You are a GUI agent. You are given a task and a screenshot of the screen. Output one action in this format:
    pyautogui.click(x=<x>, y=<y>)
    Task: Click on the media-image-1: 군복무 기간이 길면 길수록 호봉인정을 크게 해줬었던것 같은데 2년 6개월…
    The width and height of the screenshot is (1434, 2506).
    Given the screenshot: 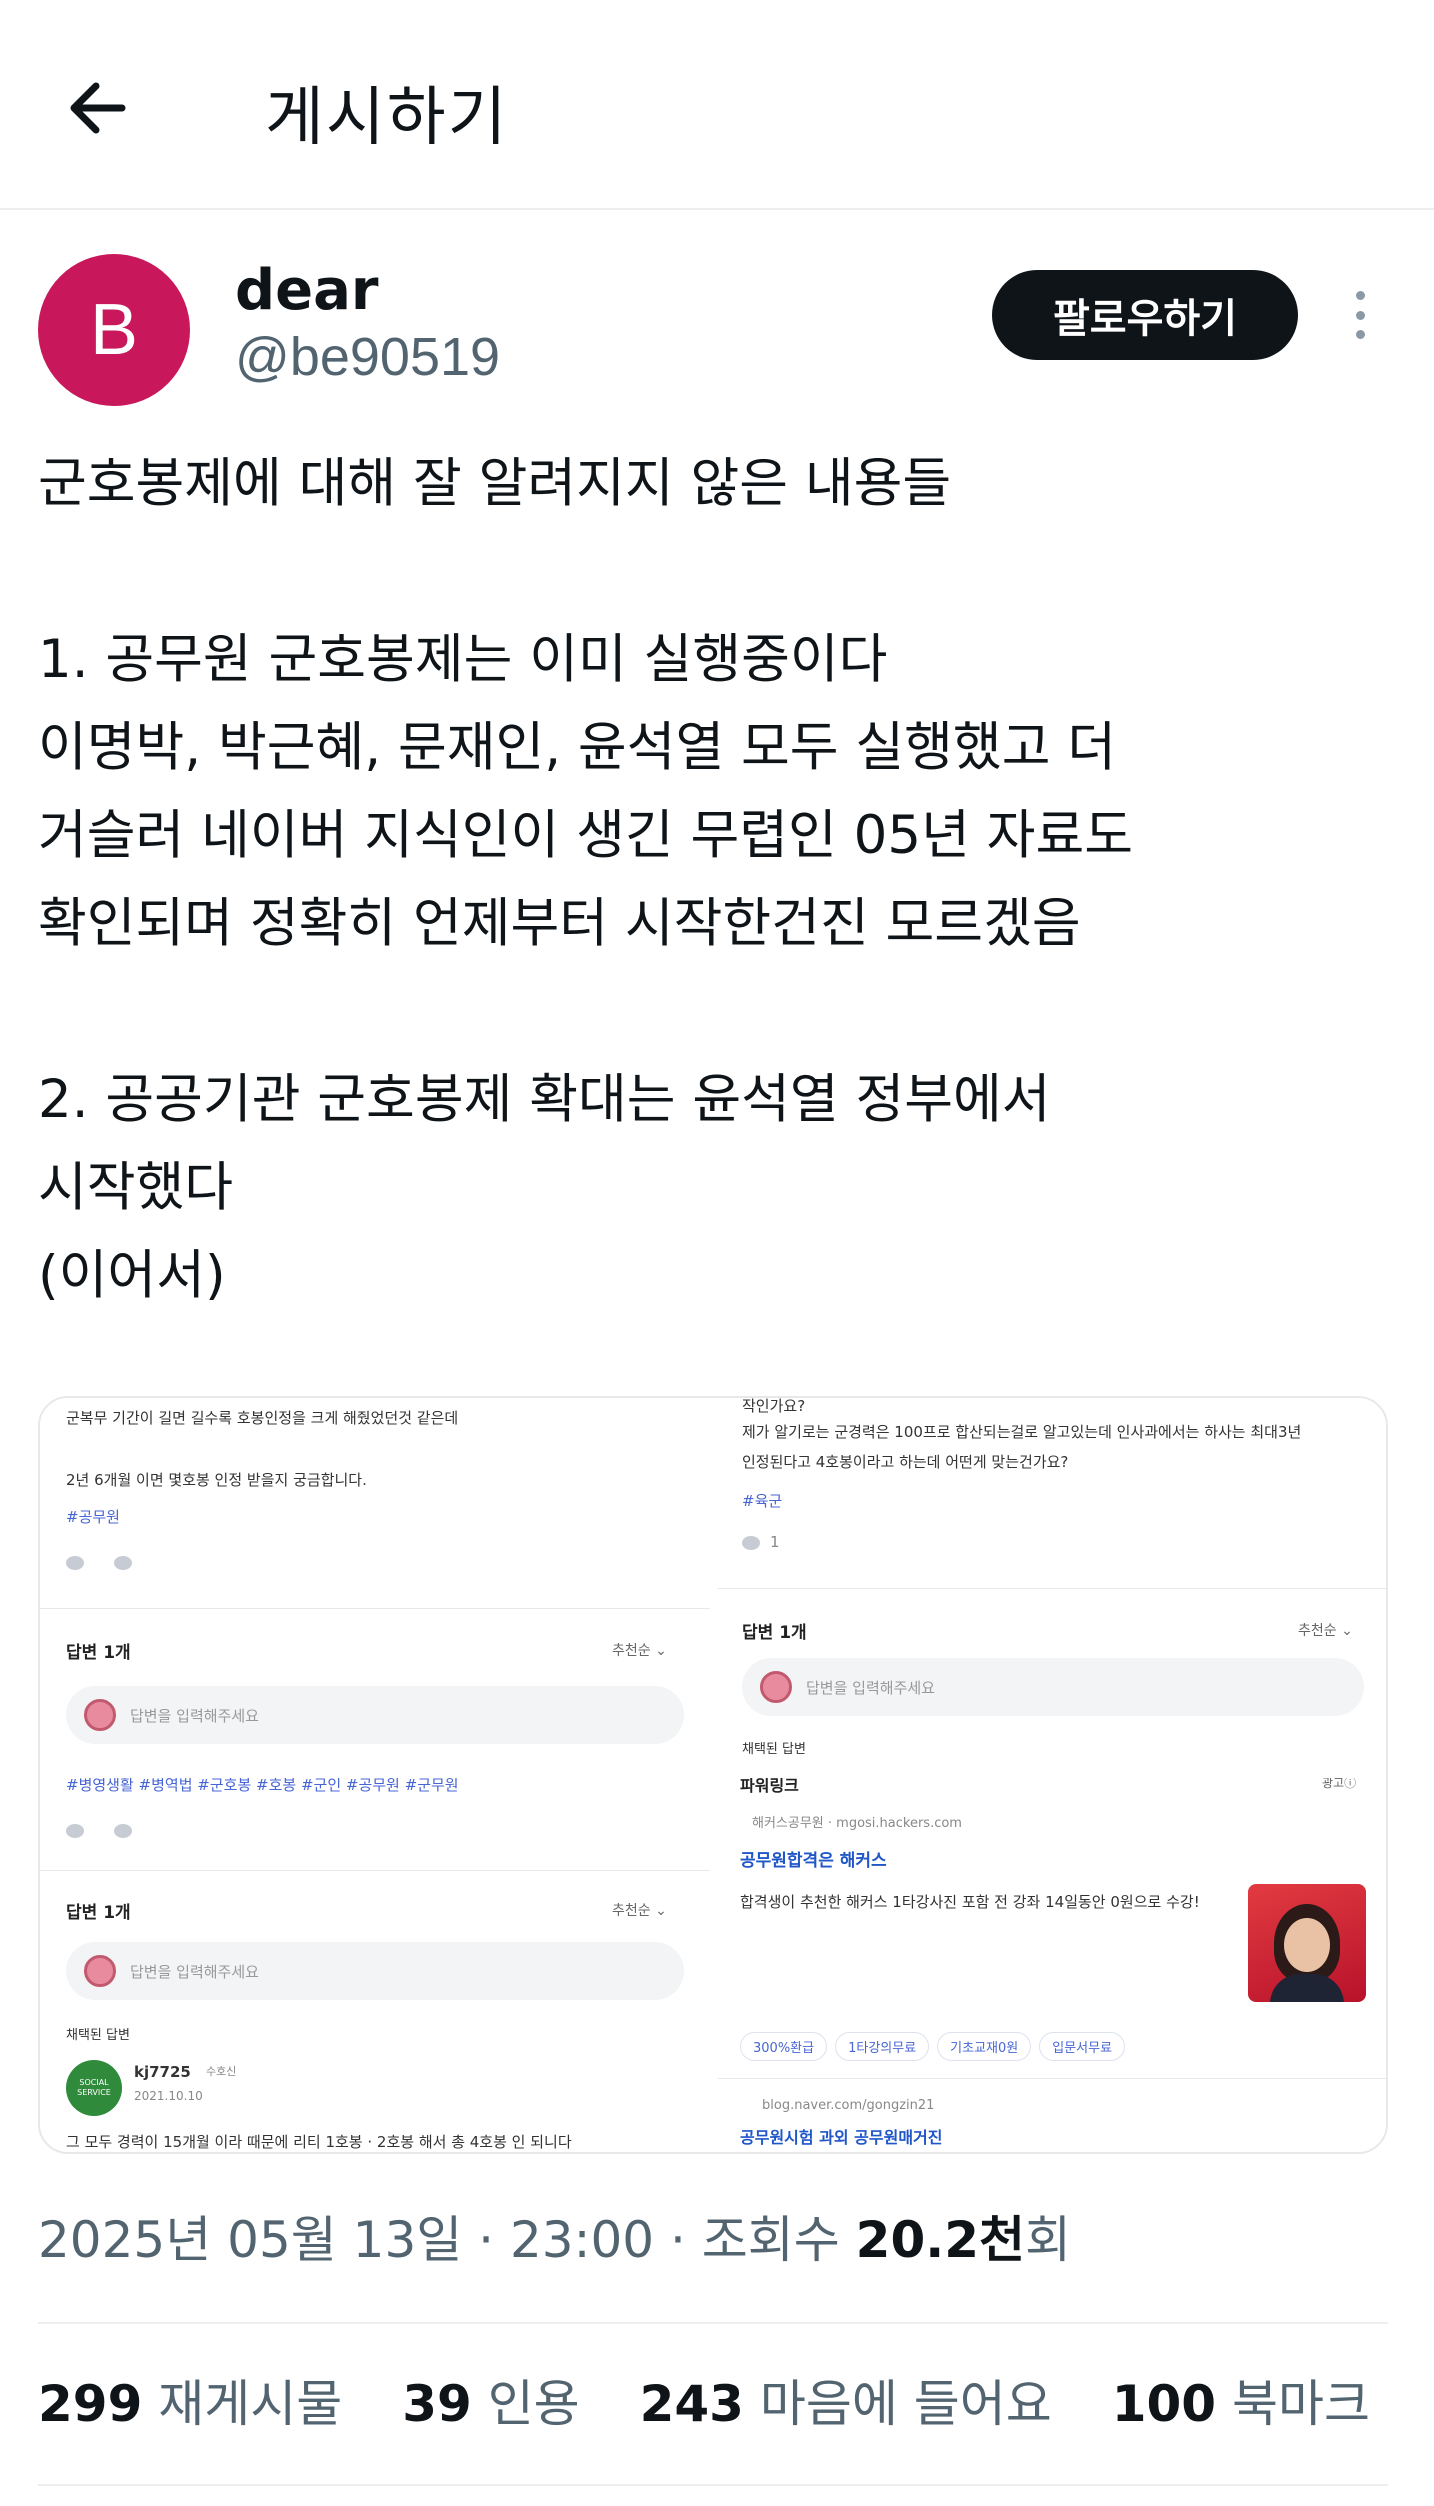 What is the action you would take?
    pyautogui.click(x=375, y=1584)
    